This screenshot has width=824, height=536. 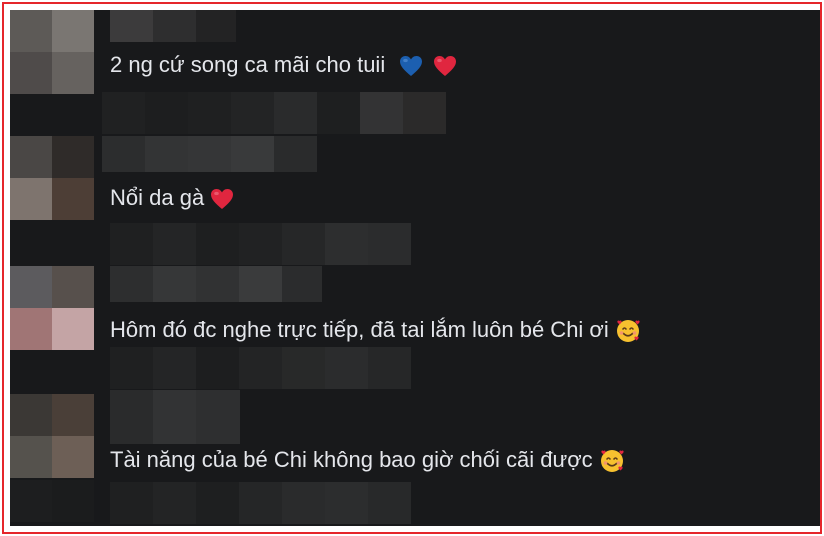 I want to click on comment-text: 2 ng cứ song ca mãi cho tuii, so click(x=283, y=65).